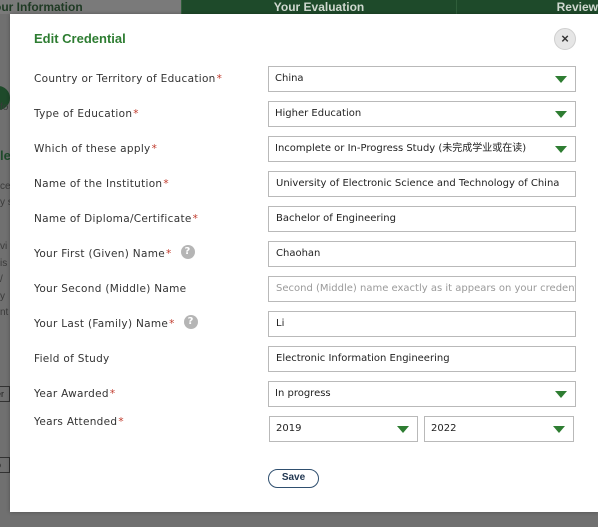 This screenshot has width=598, height=527. I want to click on years-attended-from-value: 2019, so click(289, 428).